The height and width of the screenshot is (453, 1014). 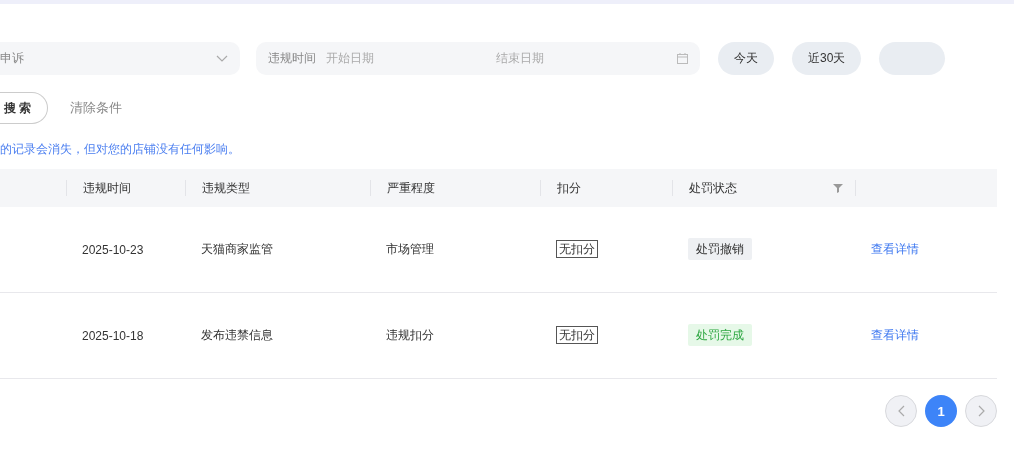 I want to click on filter-icon, so click(x=838, y=188).